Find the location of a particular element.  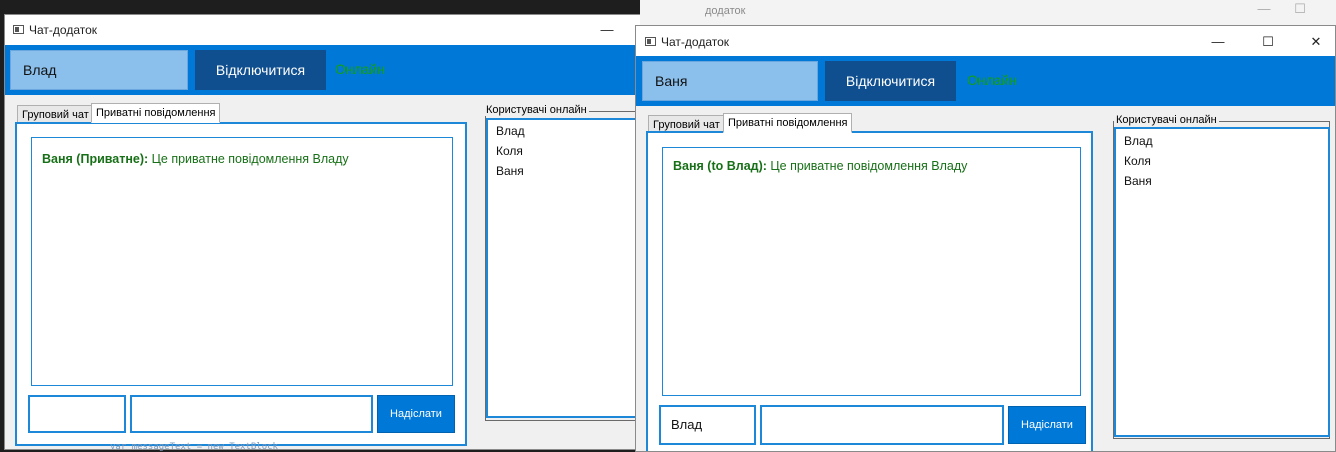

message-sender: Ваня (to Влад): is located at coordinates (720, 166).